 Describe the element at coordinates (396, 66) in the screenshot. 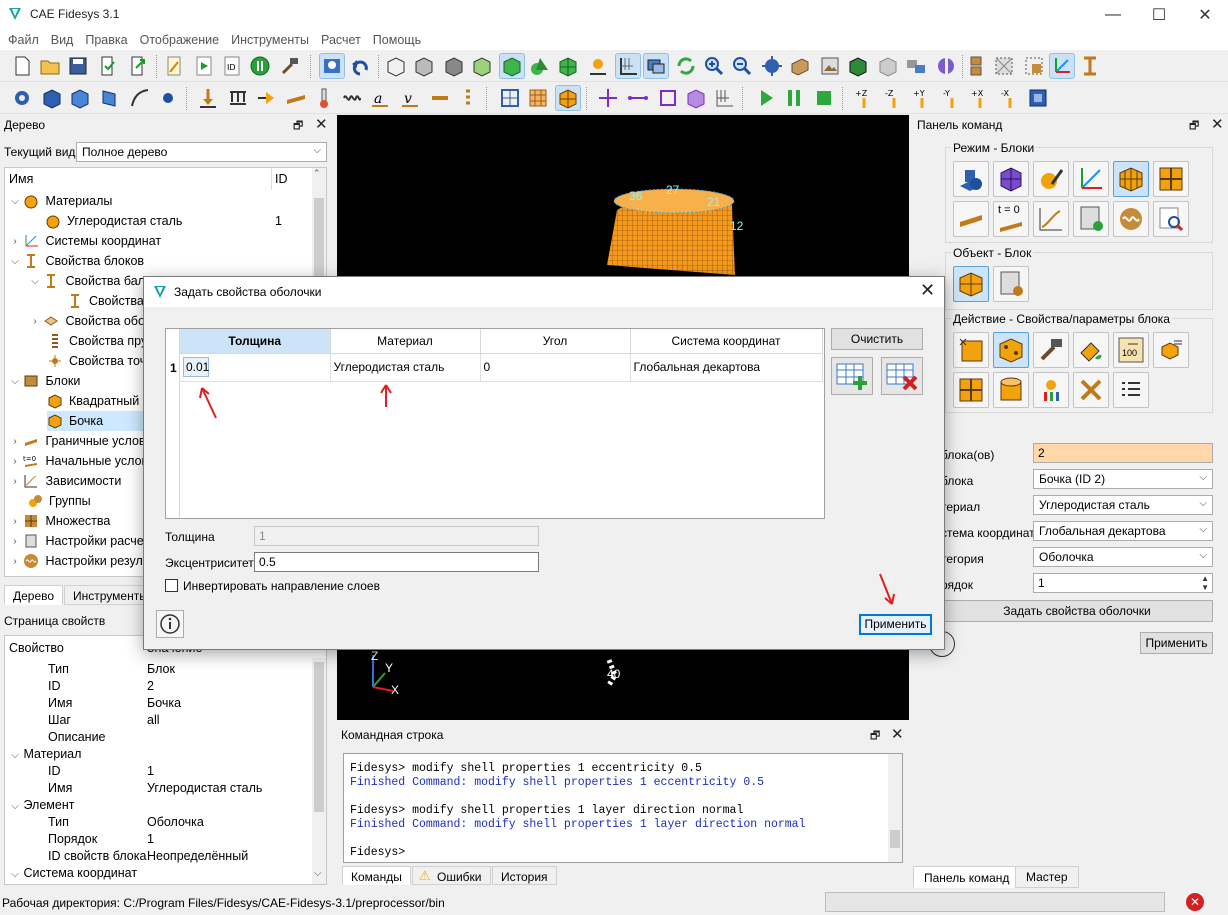

I see `wireframe-cube-icon` at that location.